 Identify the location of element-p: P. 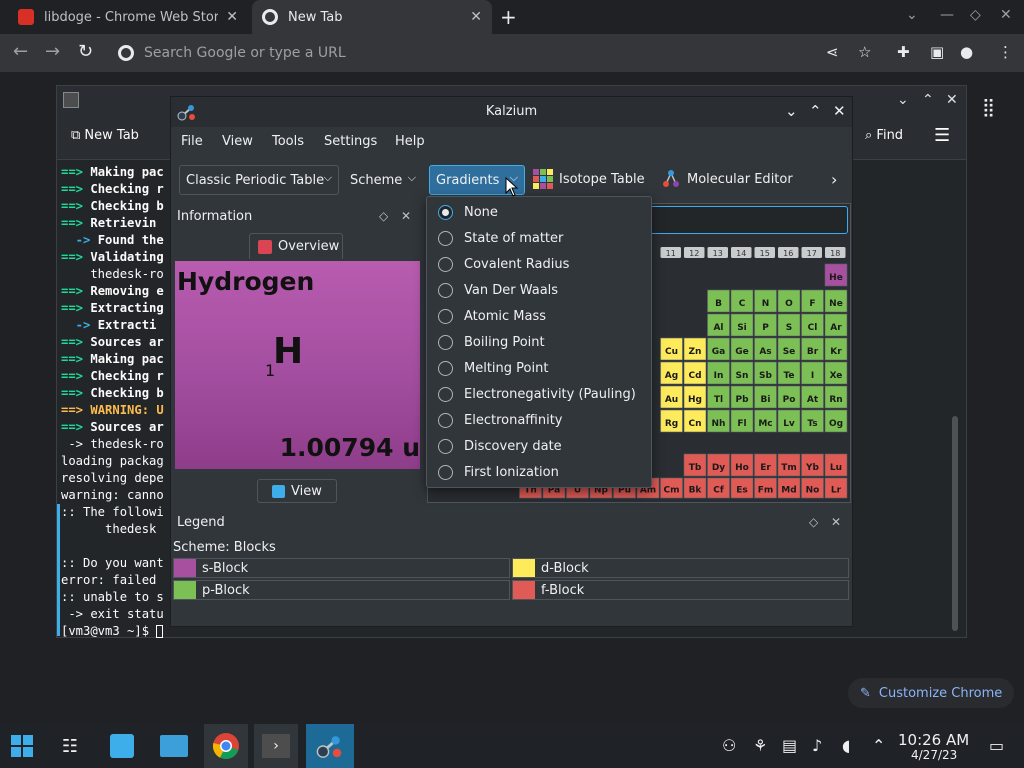
(765, 325).